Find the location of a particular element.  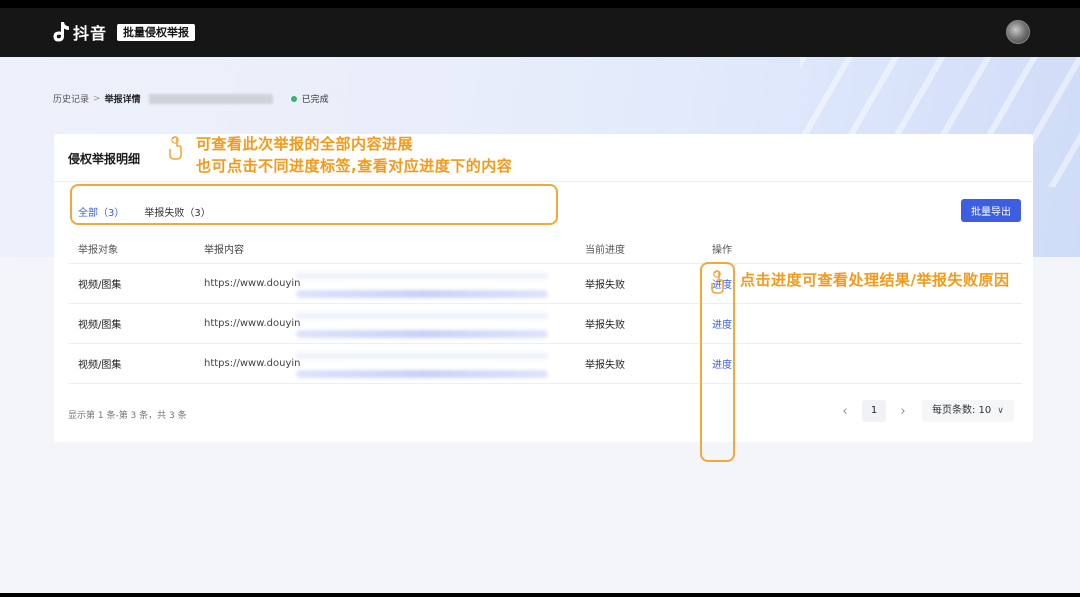

status-text: 已完成 is located at coordinates (315, 100).